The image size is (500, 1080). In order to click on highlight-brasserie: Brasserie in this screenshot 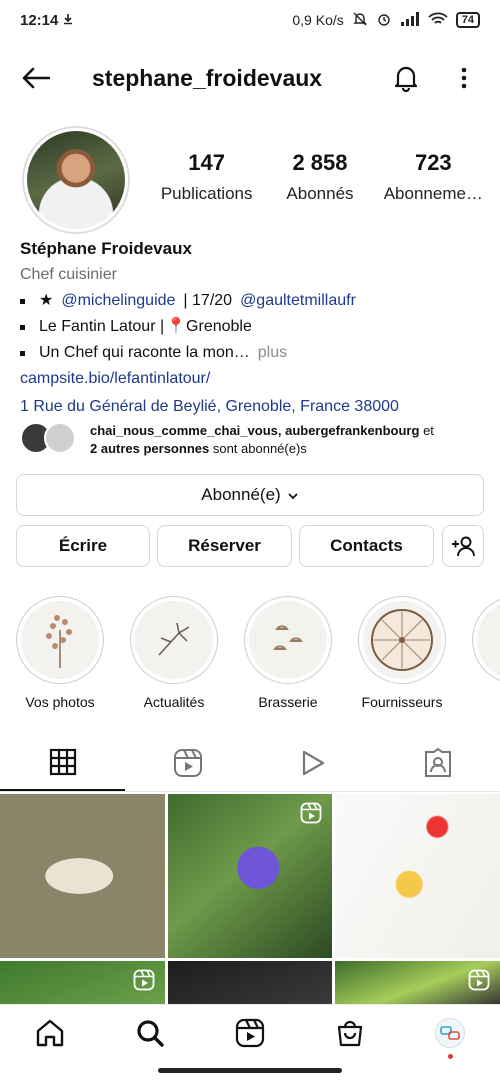, I will do `click(288, 656)`.